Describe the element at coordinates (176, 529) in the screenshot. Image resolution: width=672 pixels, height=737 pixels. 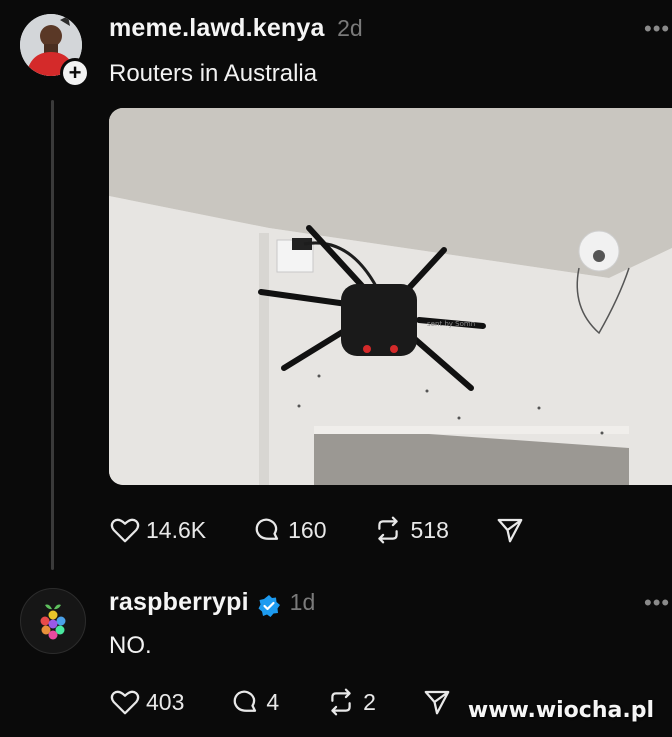
I see `like-count: 14.6K` at that location.